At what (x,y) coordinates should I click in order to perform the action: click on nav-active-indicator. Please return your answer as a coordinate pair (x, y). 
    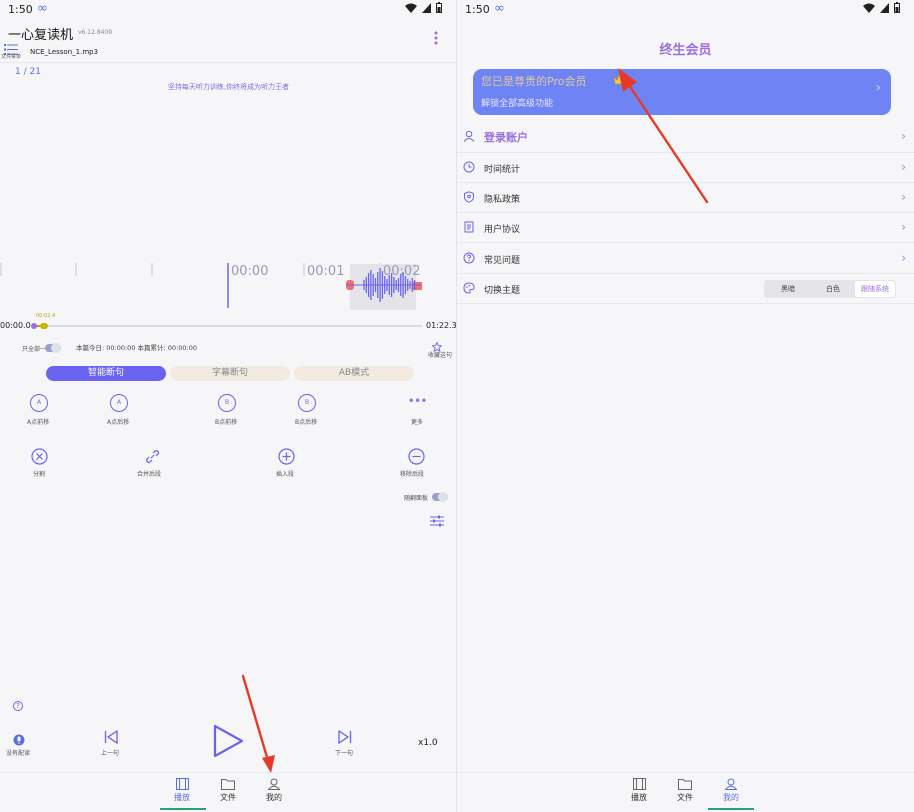
    Looking at the image, I should click on (183, 809).